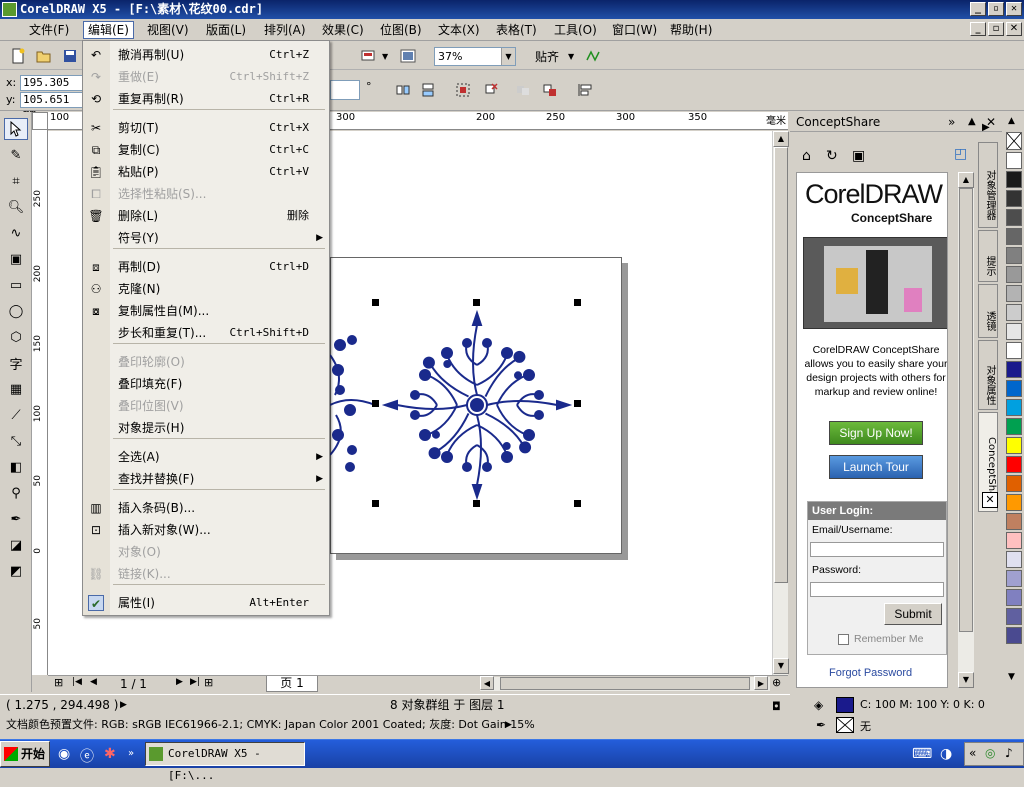 The height and width of the screenshot is (787, 1024). What do you see at coordinates (428, 90) in the screenshot?
I see `mirror-vertical-icon` at bounding box center [428, 90].